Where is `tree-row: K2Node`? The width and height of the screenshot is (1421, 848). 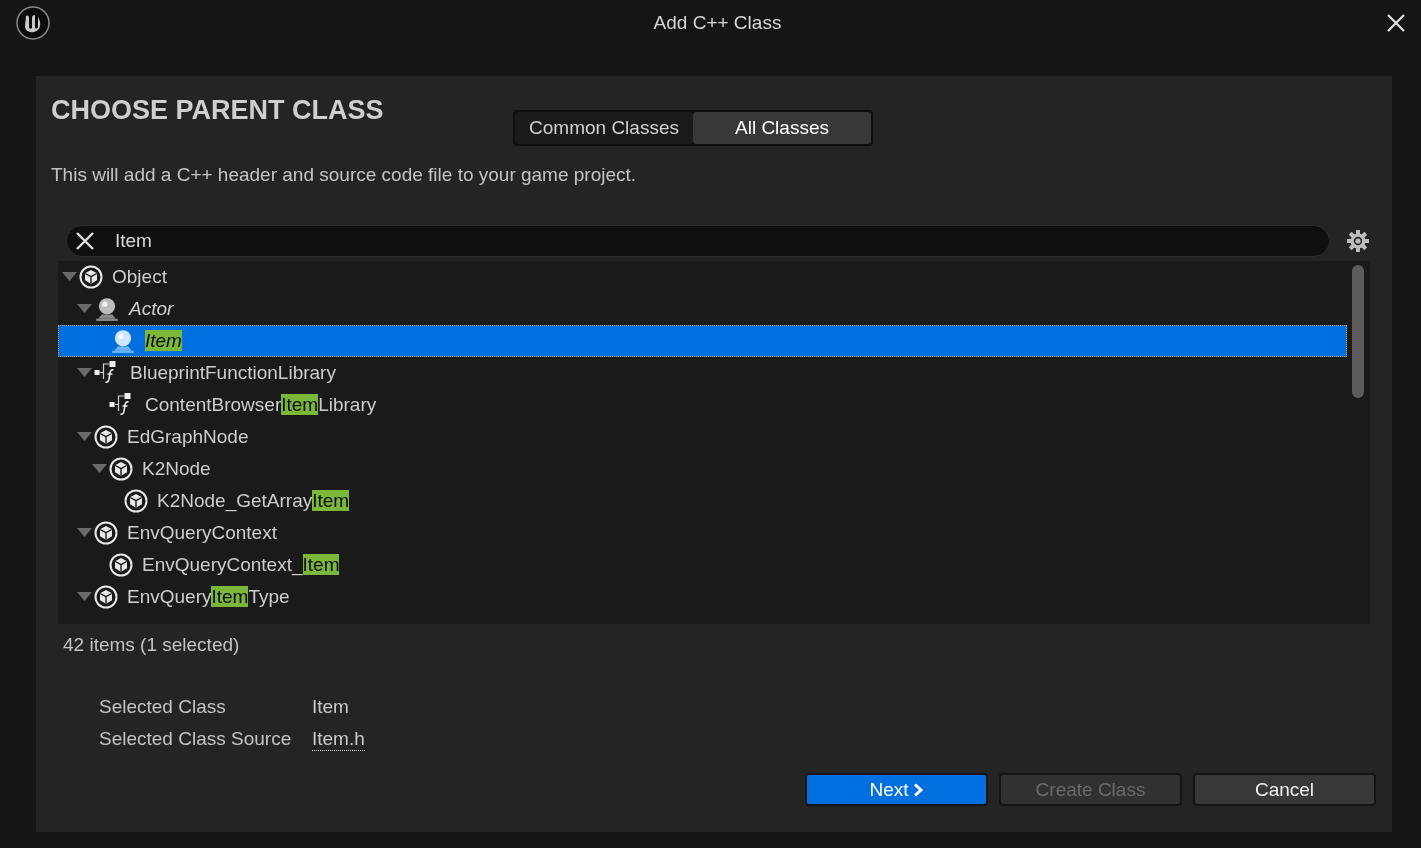 tree-row: K2Node is located at coordinates (702, 469).